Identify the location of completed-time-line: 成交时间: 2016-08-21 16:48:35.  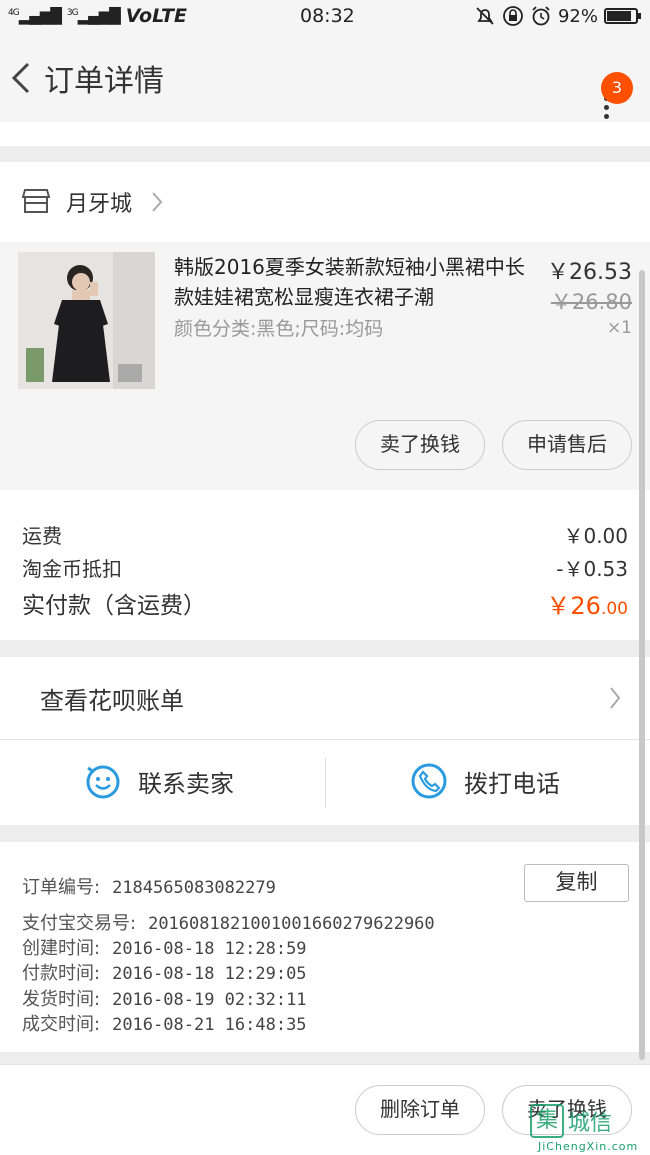
(164, 1024).